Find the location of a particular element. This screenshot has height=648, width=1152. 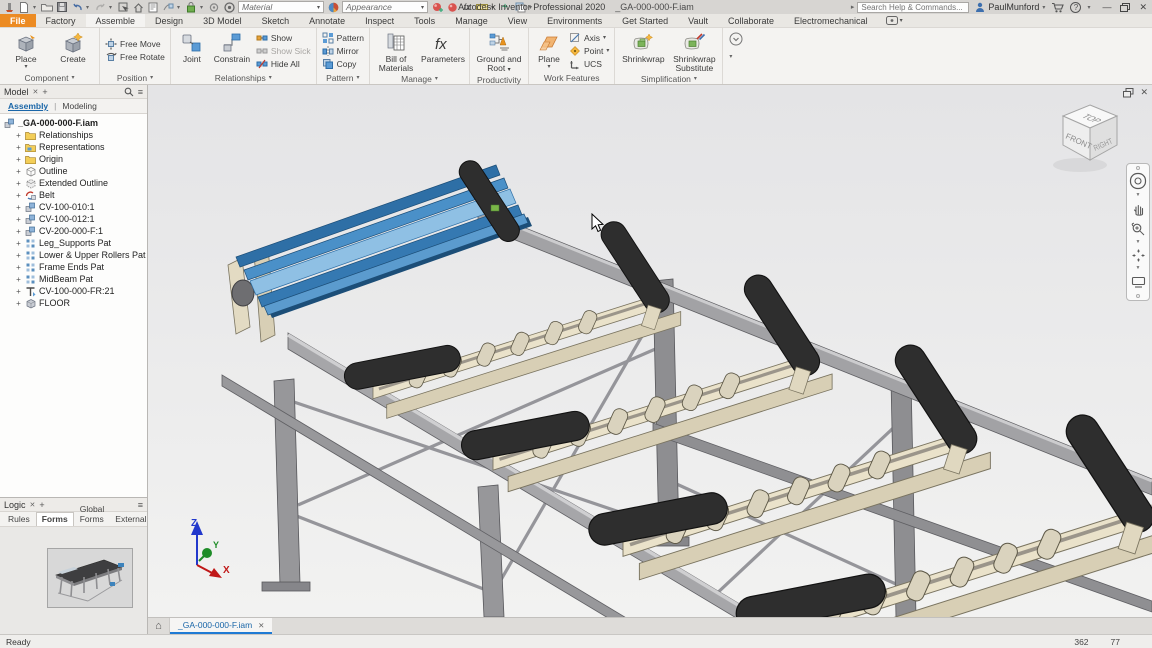

tab-electromechanical: Electromechanical is located at coordinates (831, 20).